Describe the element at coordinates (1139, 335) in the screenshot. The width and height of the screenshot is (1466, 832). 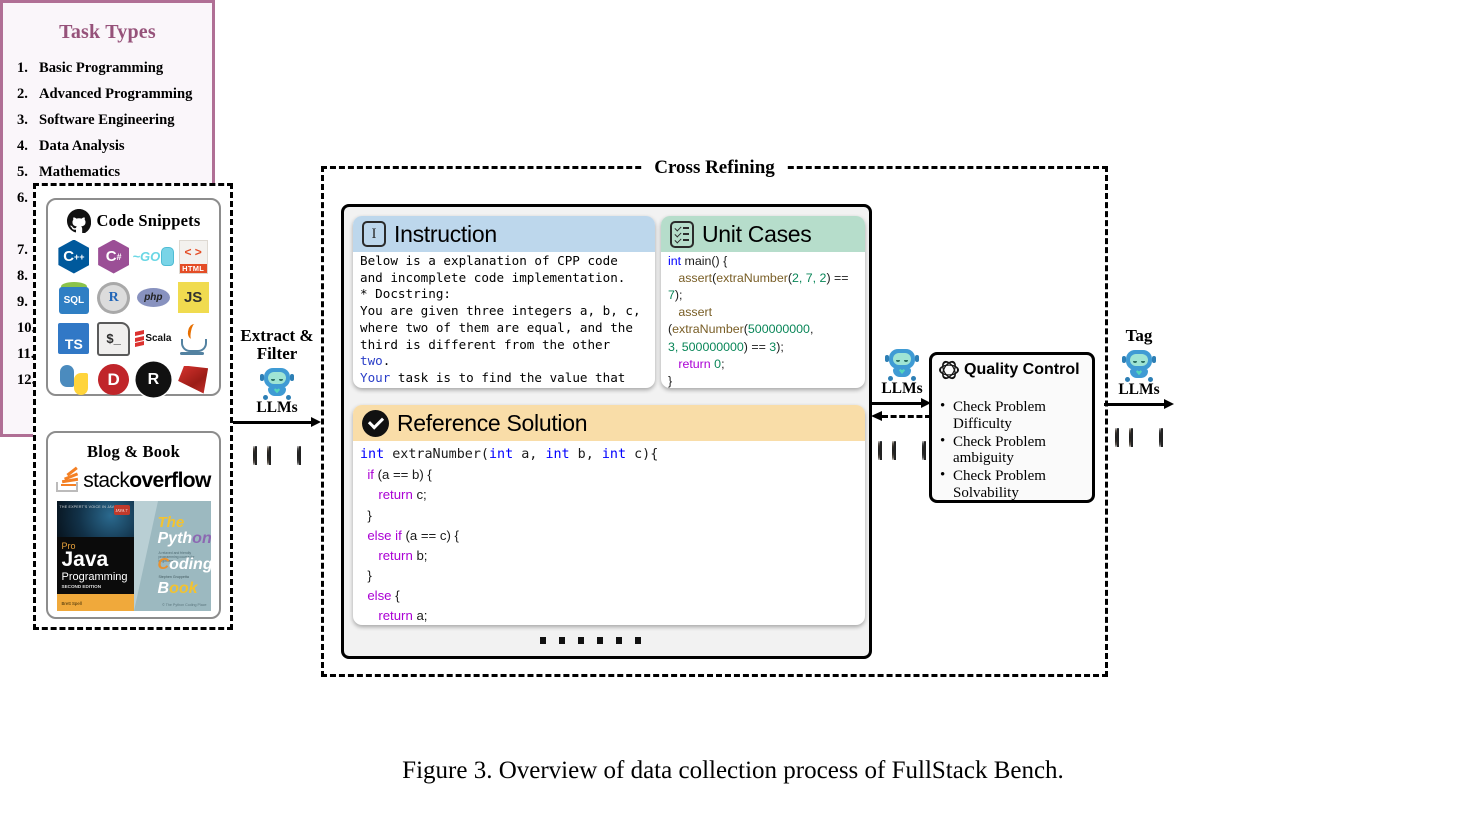
I see `tag-label: Tag` at that location.